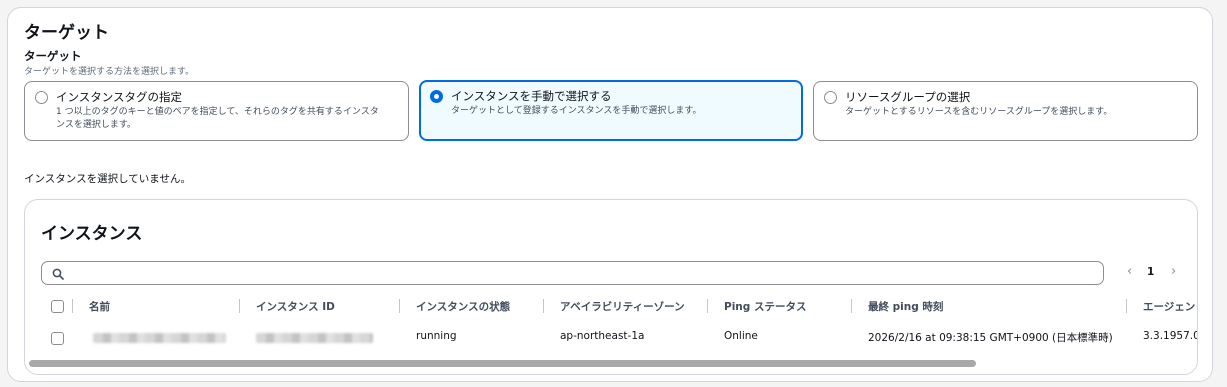  Describe the element at coordinates (1170, 336) in the screenshot. I see `agent-version: 3.3.1957.0` at that location.